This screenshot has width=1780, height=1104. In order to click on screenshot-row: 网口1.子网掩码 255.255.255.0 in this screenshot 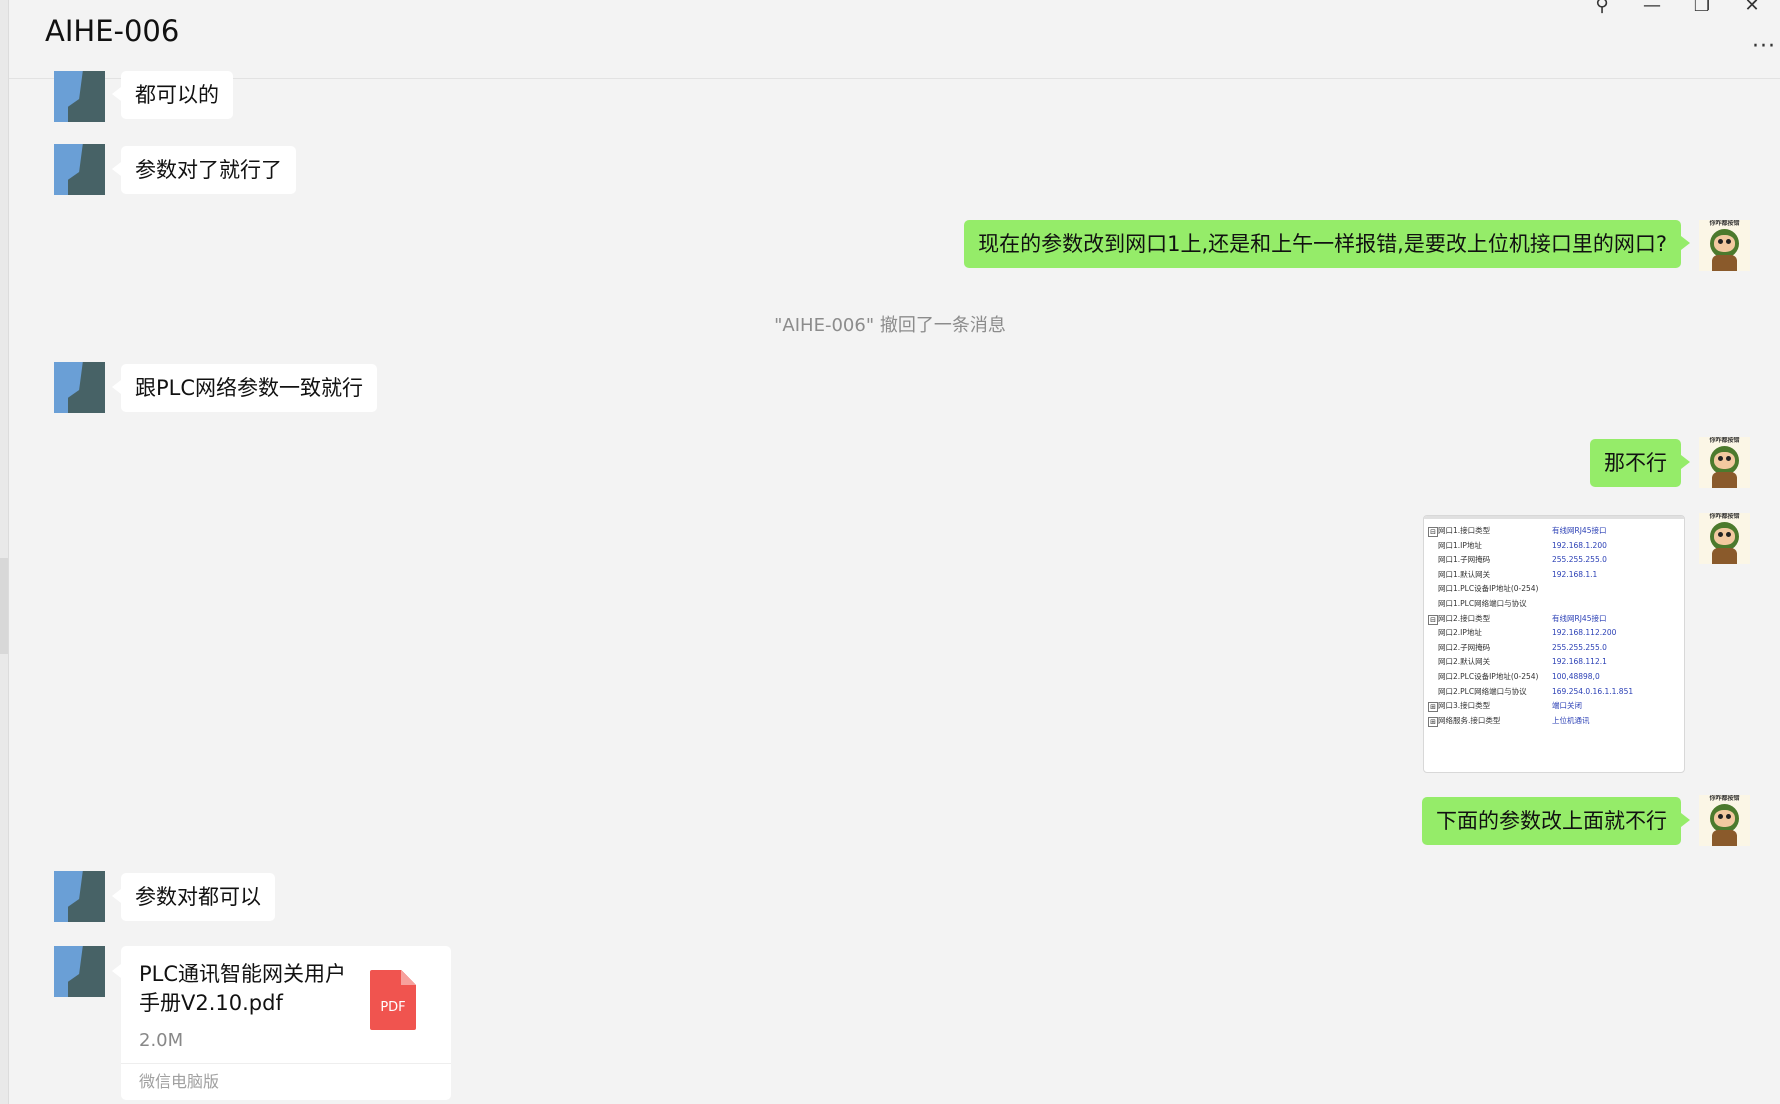, I will do `click(1554, 560)`.